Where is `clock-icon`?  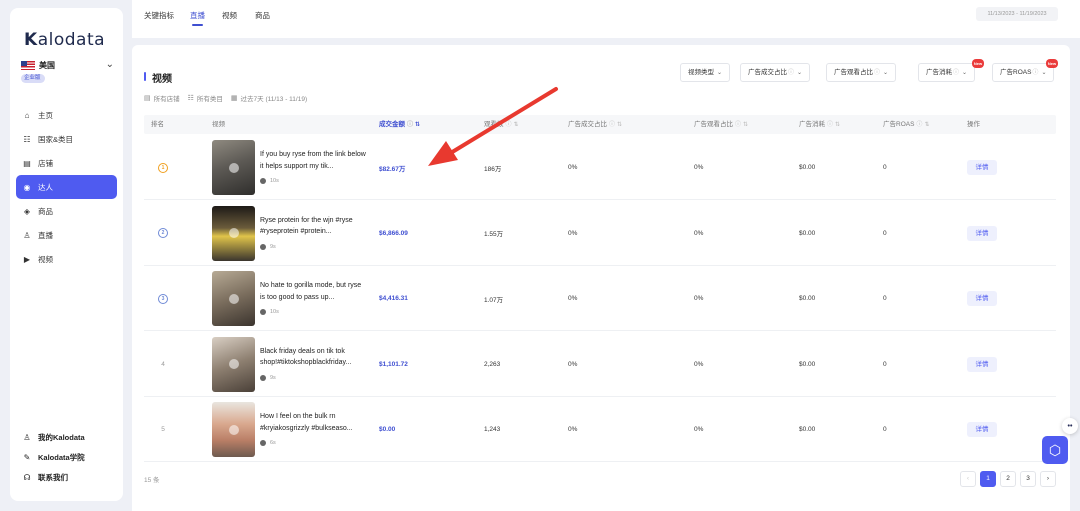
clock-icon is located at coordinates (263, 246).